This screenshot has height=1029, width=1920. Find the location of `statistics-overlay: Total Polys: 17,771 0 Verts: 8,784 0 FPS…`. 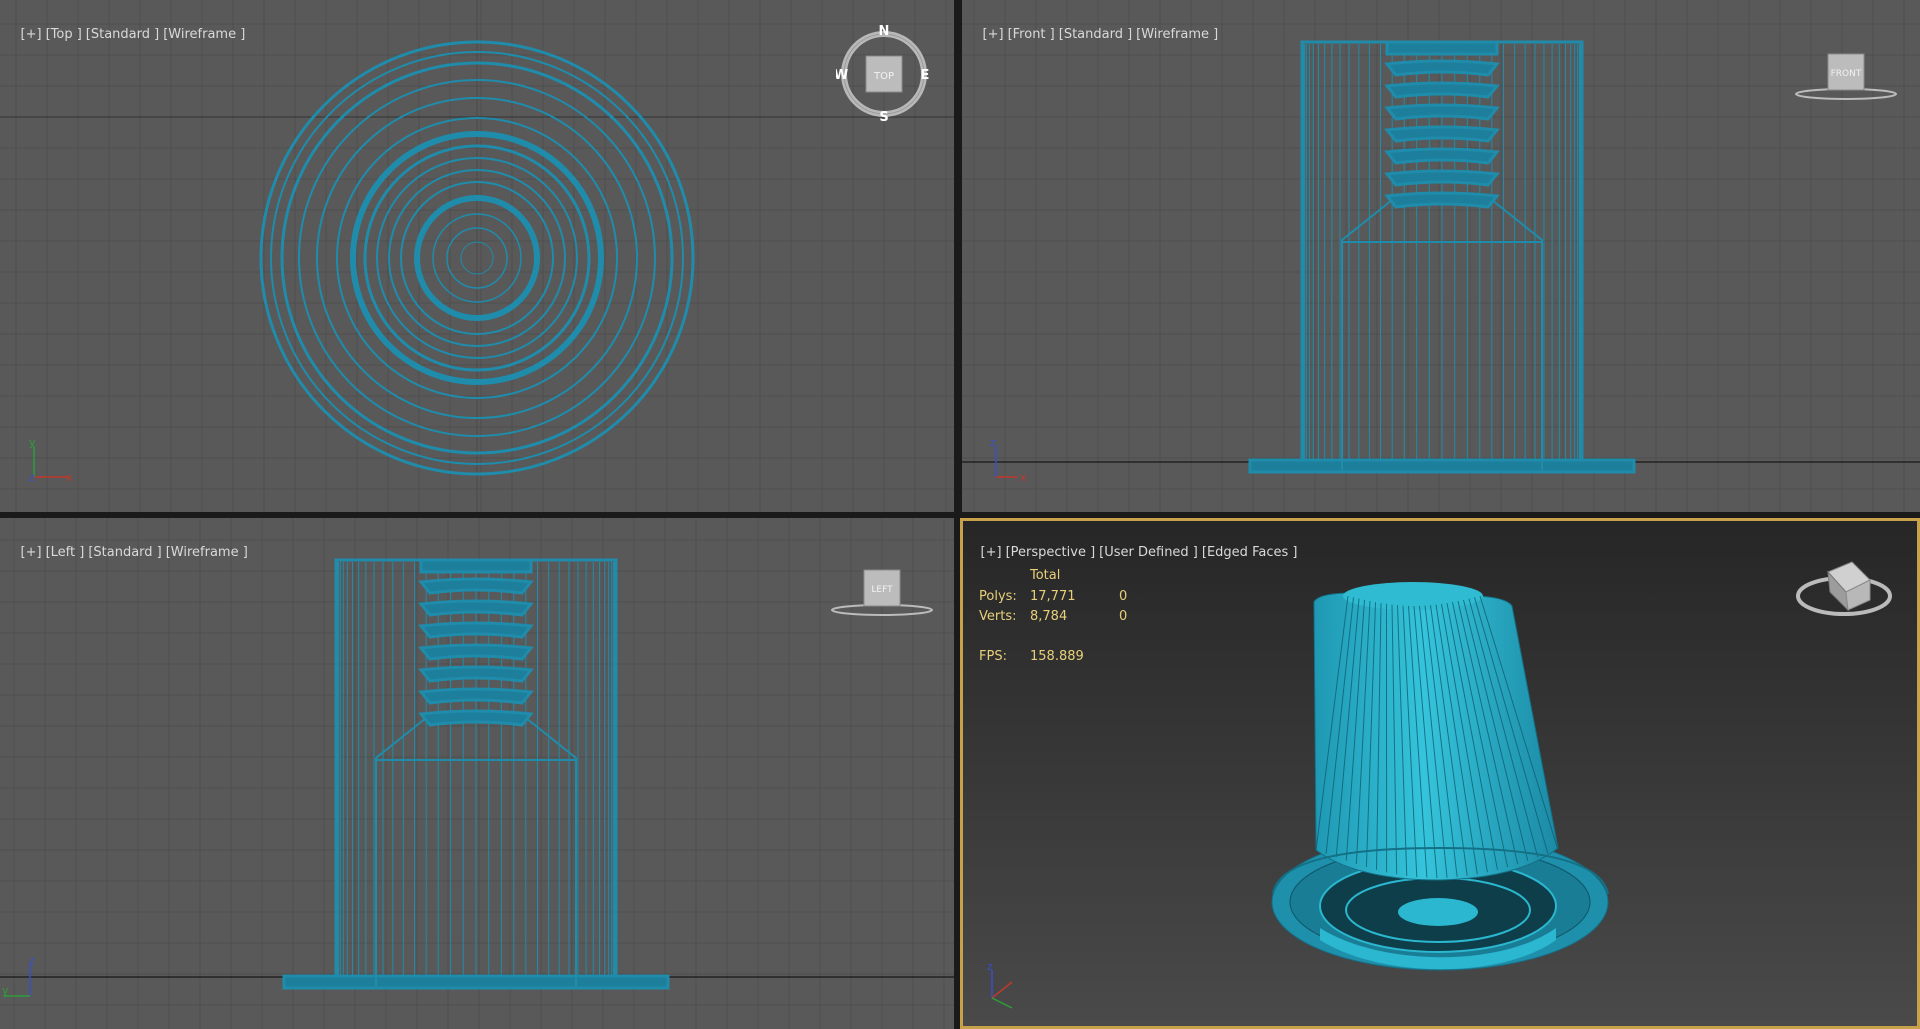

statistics-overlay: Total Polys: 17,771 0 Verts: 8,784 0 FPS… is located at coordinates (1060, 591).